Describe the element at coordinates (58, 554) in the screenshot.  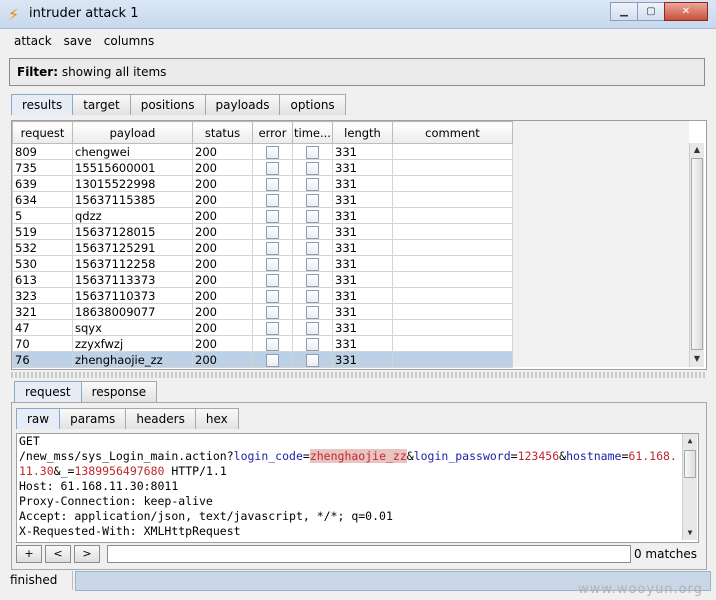
I see `previous-match-button: <` at that location.